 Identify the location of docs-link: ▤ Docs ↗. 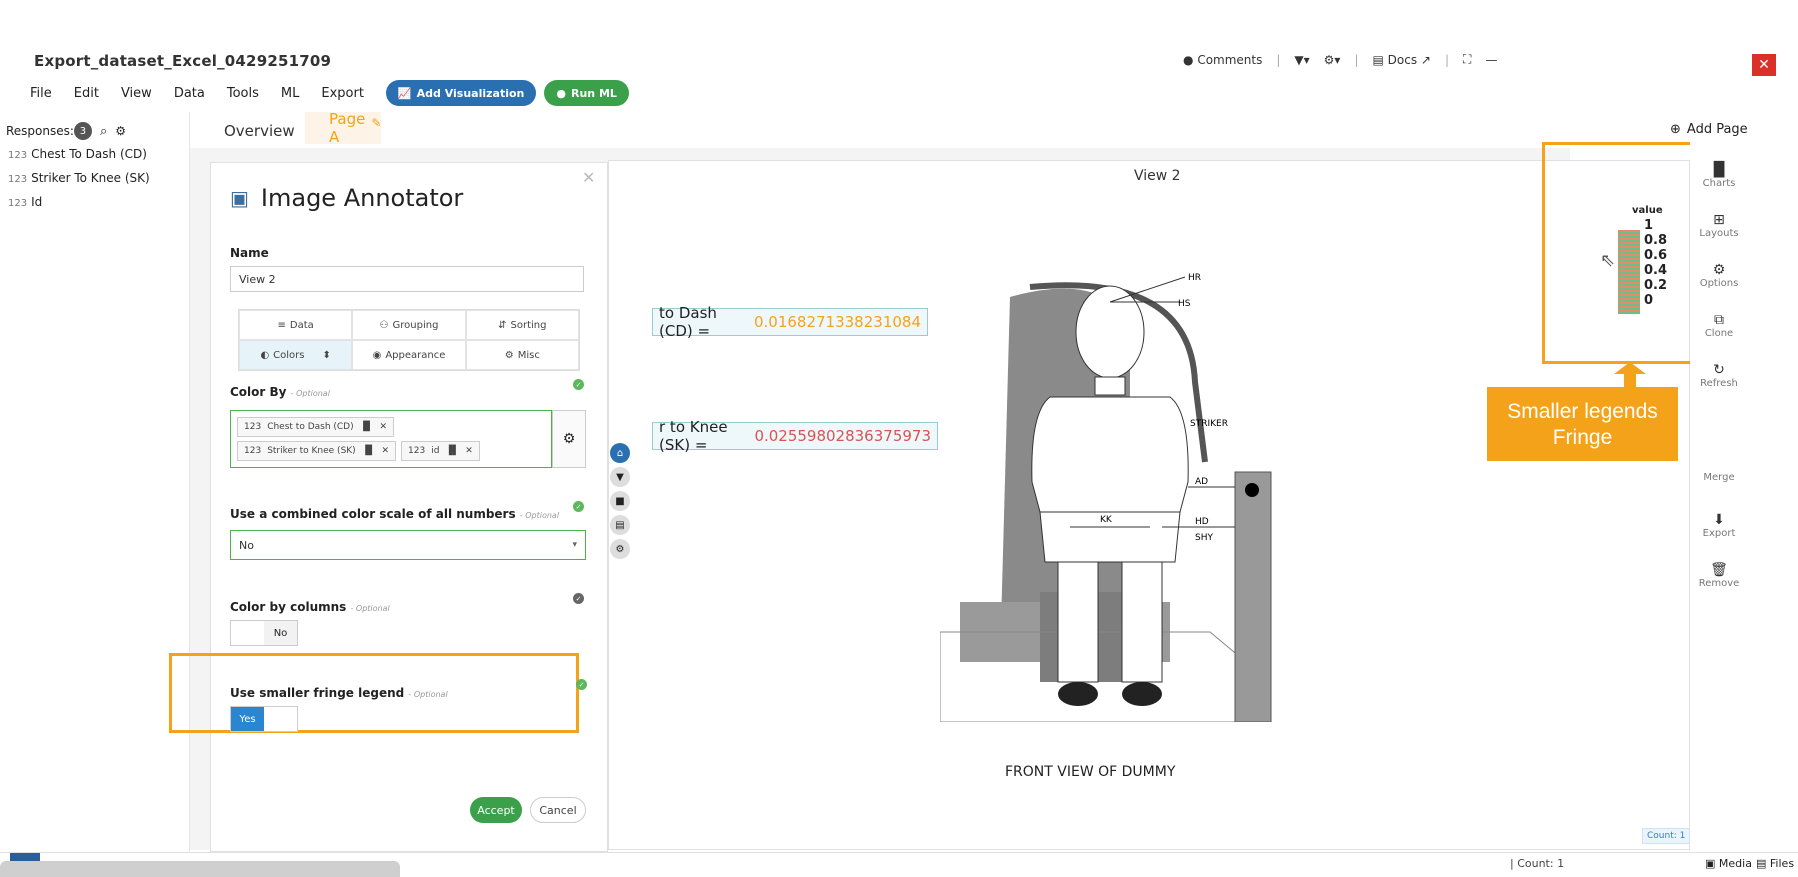
(1402, 60).